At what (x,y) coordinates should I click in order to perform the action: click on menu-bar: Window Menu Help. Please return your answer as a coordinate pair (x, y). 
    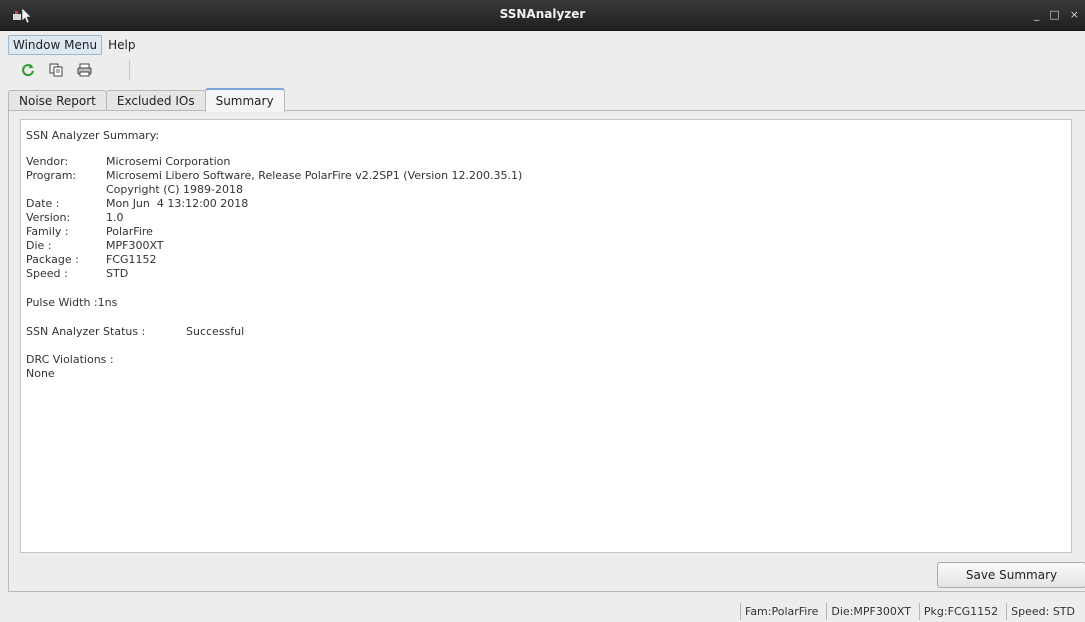
    Looking at the image, I should click on (74, 45).